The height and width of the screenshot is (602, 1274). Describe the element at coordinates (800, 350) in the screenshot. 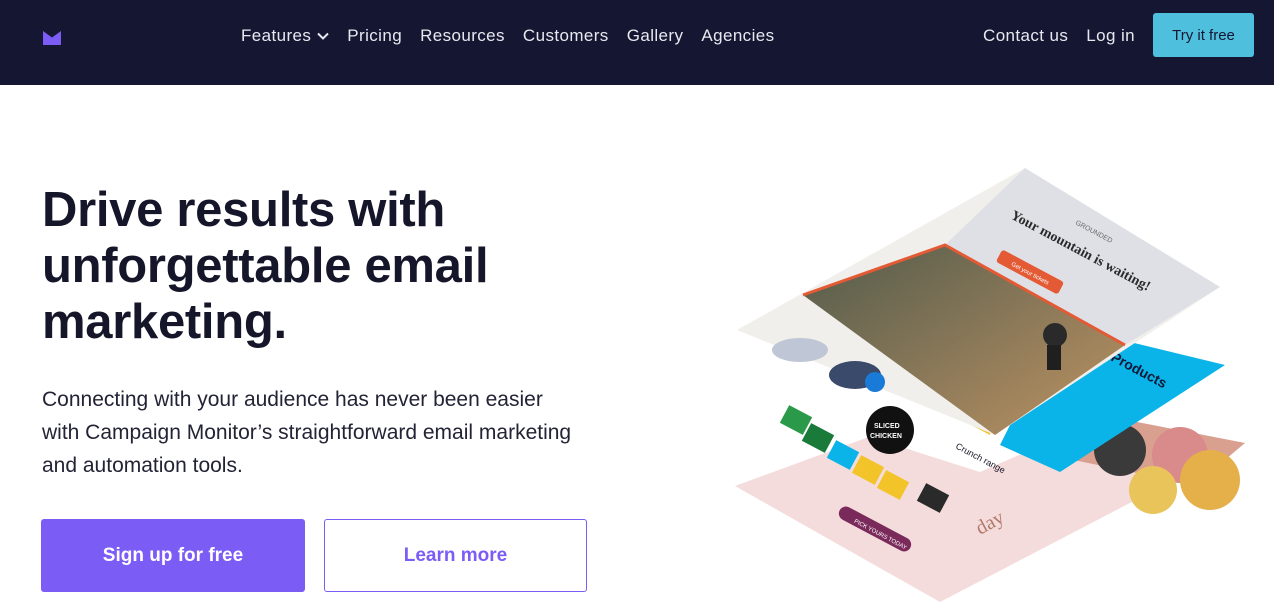

I see `jacket-item` at that location.